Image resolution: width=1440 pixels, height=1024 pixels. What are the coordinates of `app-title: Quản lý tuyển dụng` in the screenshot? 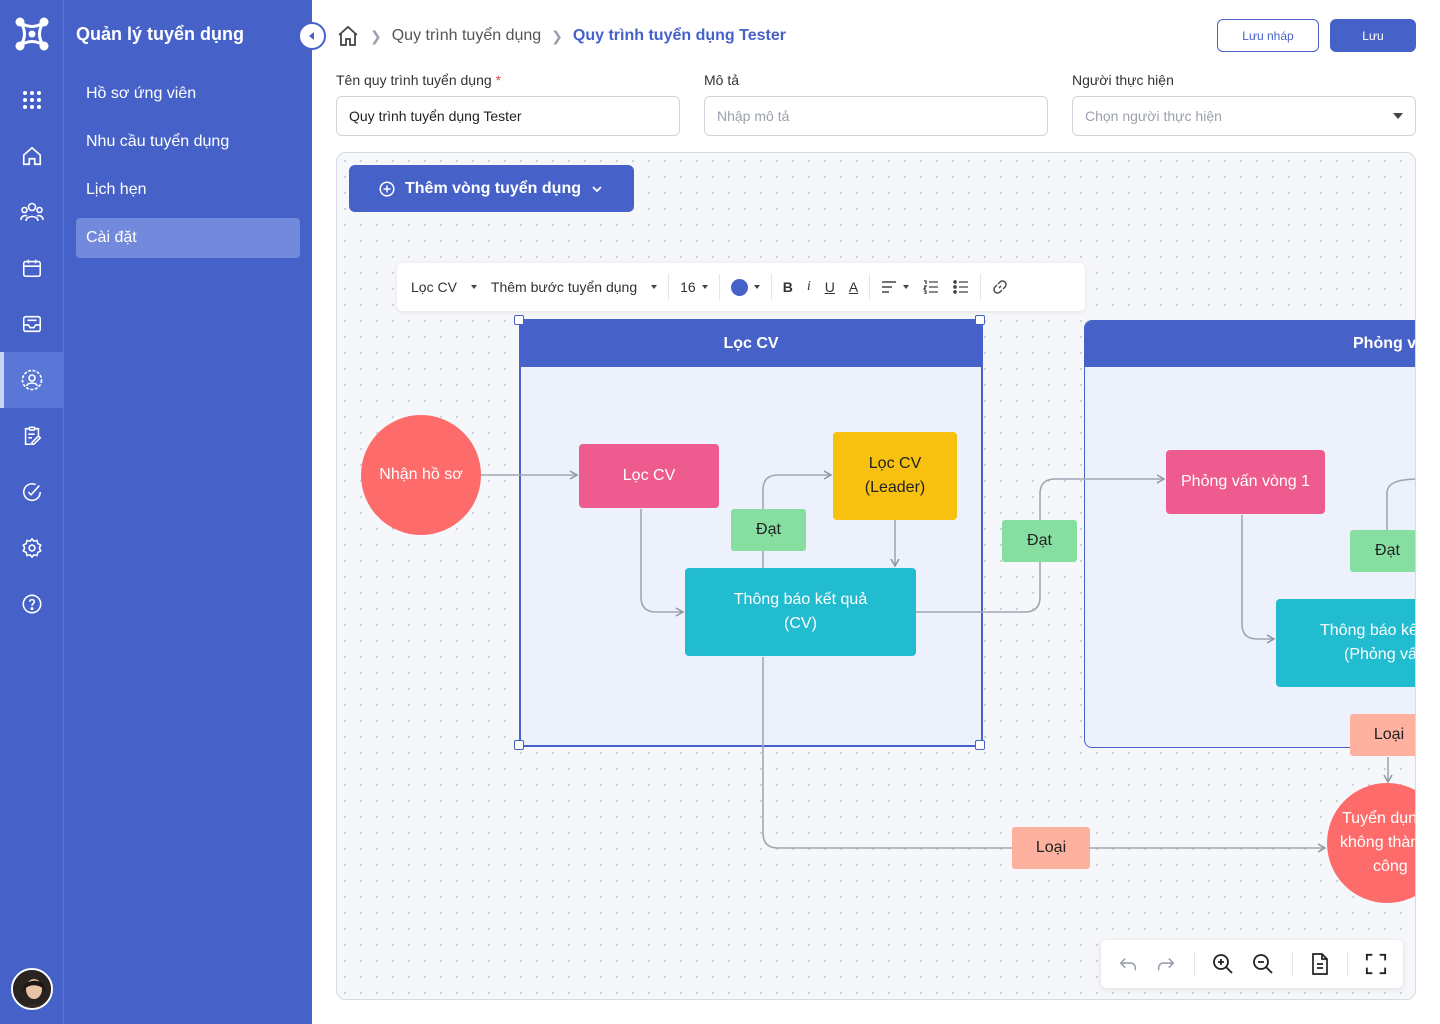 It's located at (160, 34).